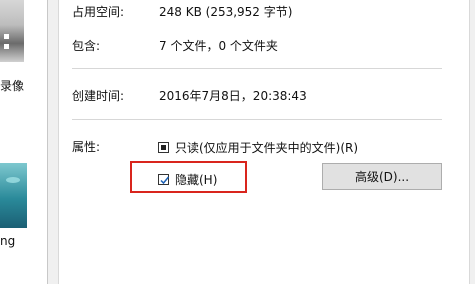 This screenshot has height=284, width=475. Describe the element at coordinates (12, 85) in the screenshot. I see `desktop-icon-label: 录像` at that location.